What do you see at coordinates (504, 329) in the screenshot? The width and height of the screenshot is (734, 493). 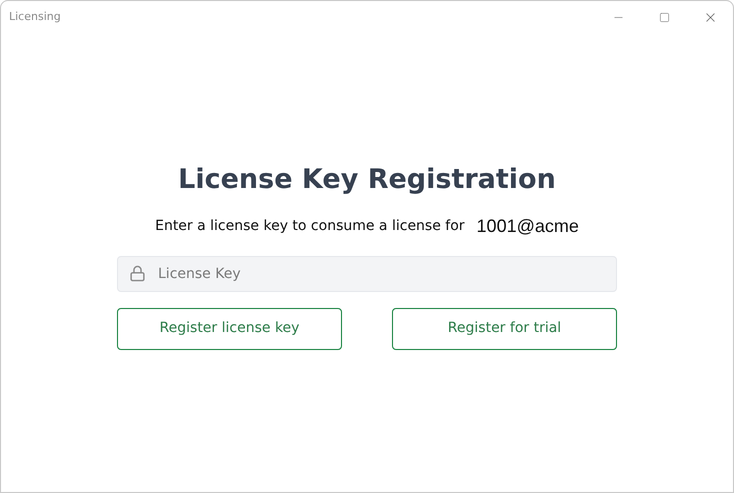 I see `register-button: Register for trial` at bounding box center [504, 329].